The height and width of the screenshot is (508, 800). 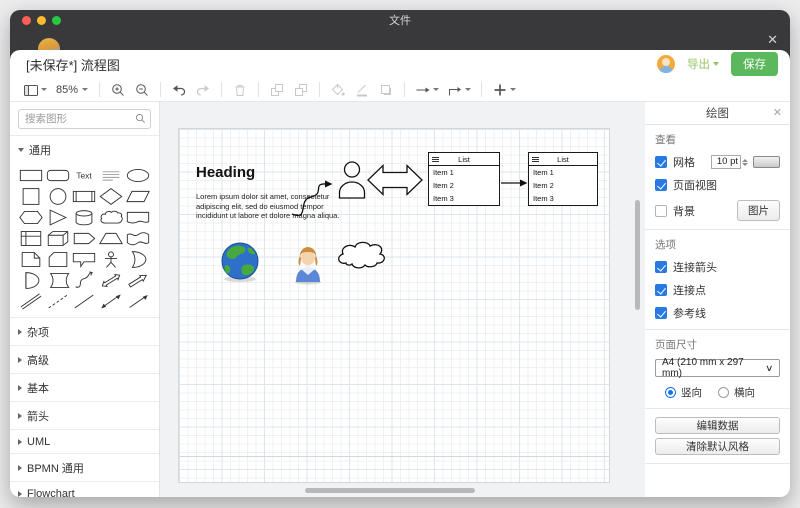 What do you see at coordinates (84, 331) in the screenshot?
I see `sidebar-section-misc: 杂项` at bounding box center [84, 331].